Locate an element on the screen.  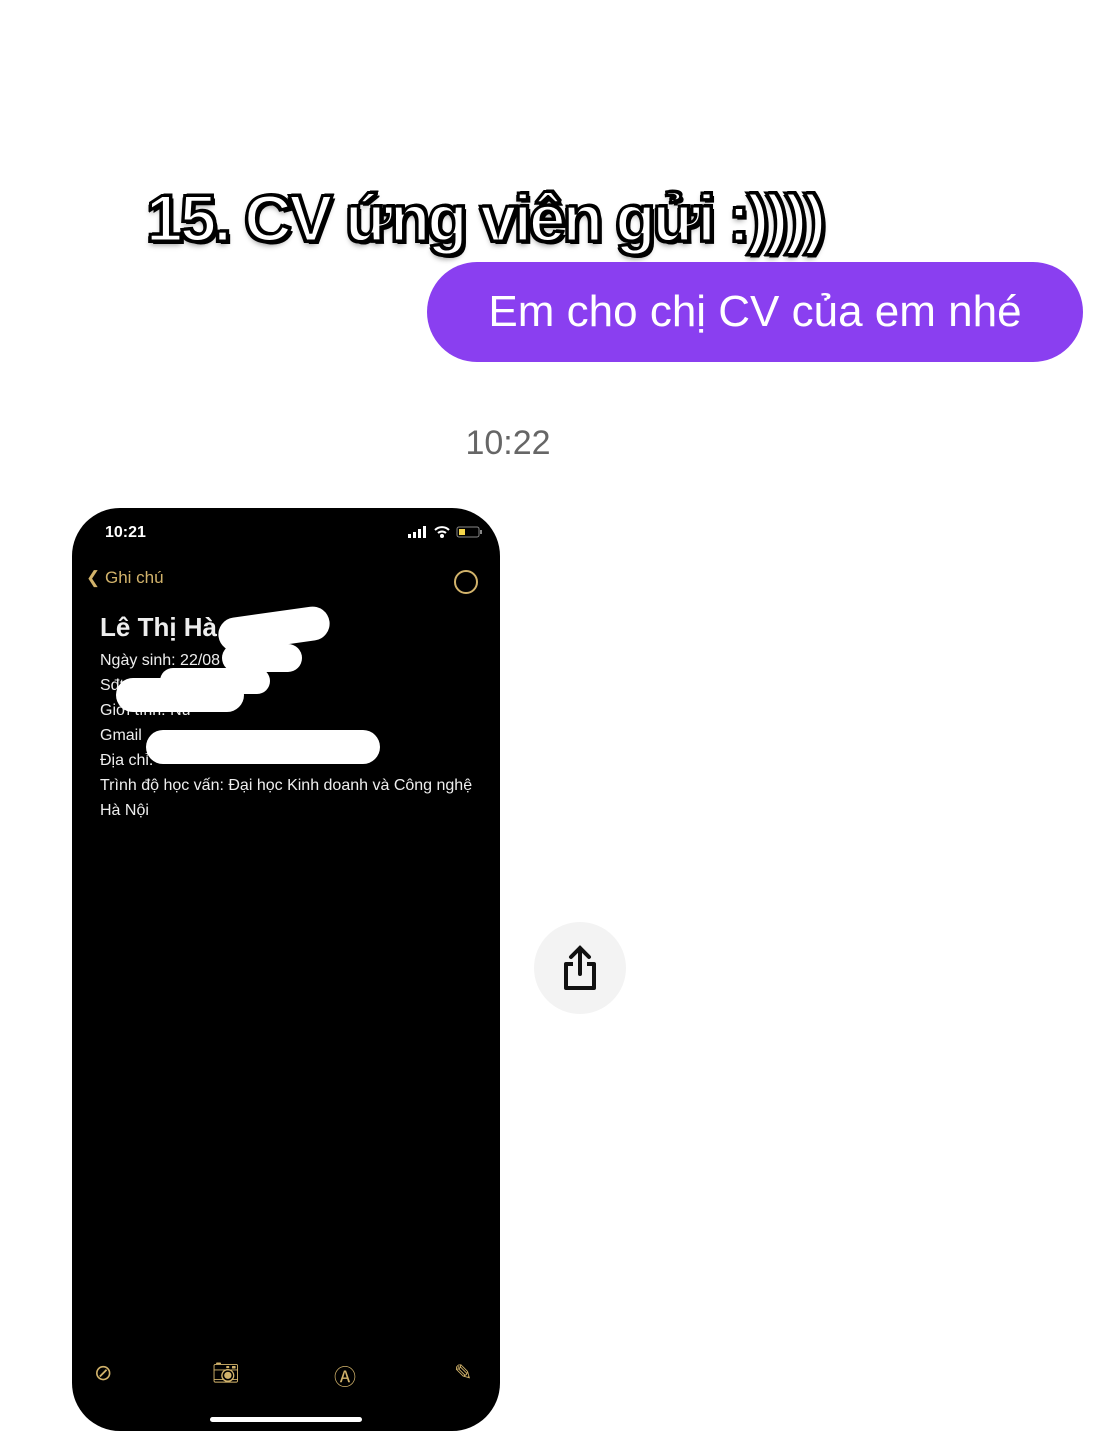
share-button is located at coordinates (580, 968).